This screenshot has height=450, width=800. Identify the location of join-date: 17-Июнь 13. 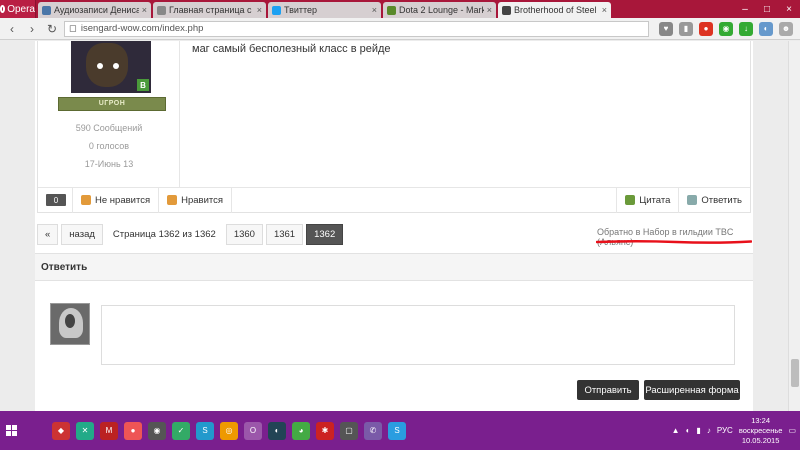
(109, 164).